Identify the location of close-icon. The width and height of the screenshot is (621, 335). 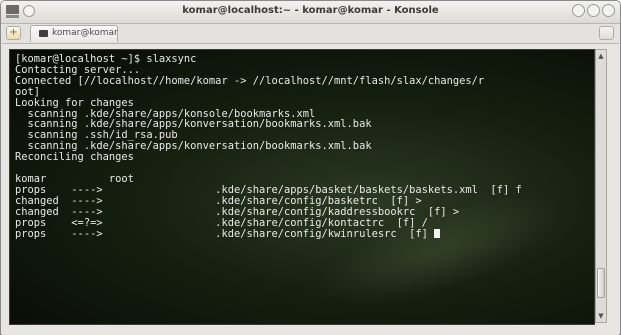
(608, 10).